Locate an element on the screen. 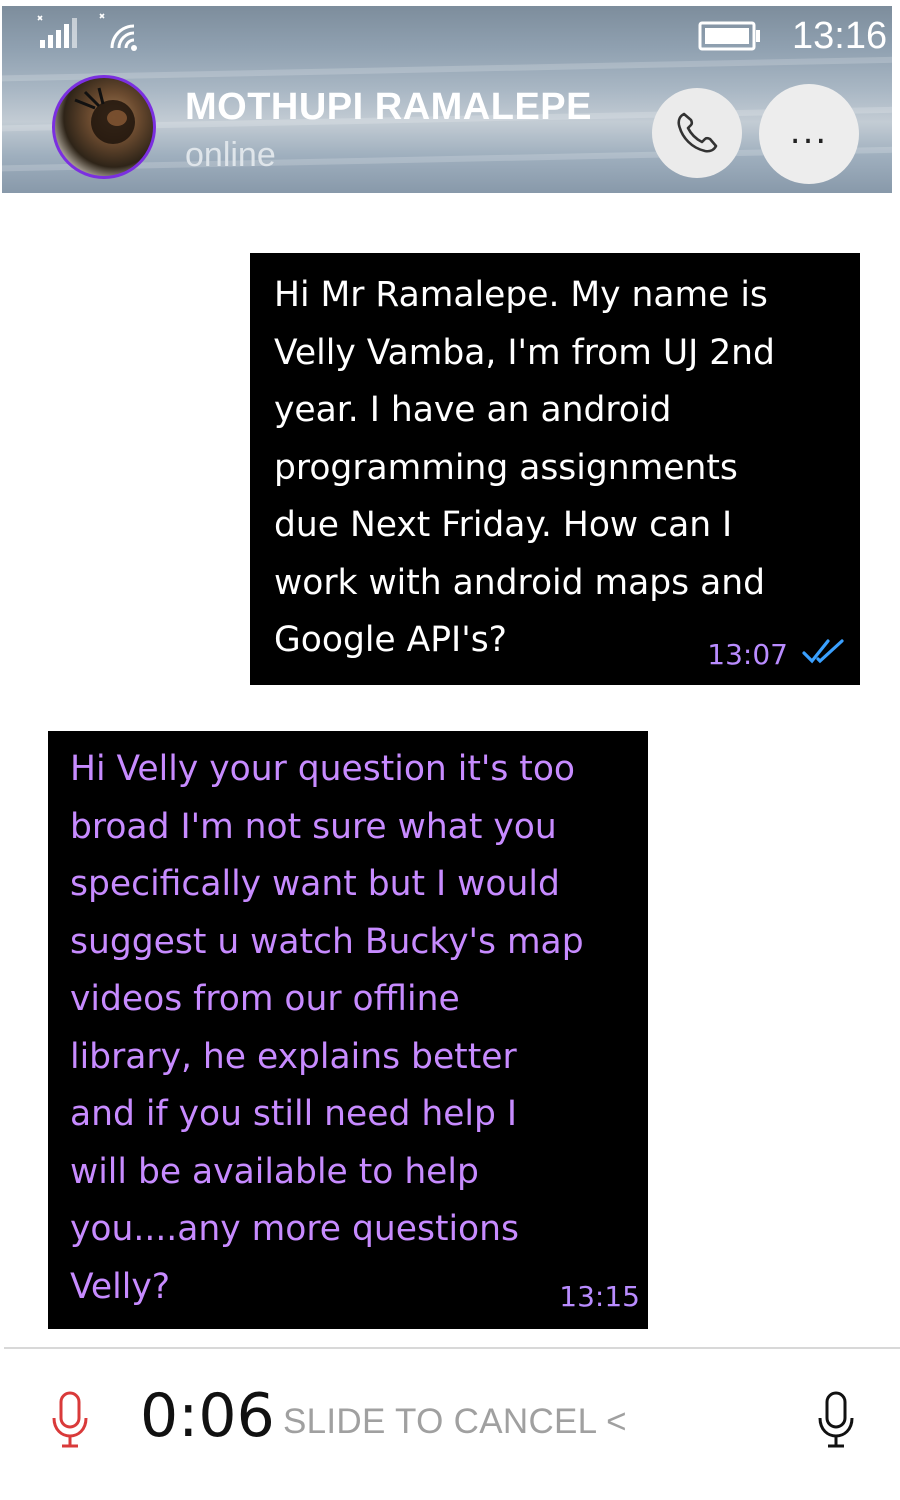 This screenshot has width=900, height=1500. message-time: 13:07 is located at coordinates (747, 654).